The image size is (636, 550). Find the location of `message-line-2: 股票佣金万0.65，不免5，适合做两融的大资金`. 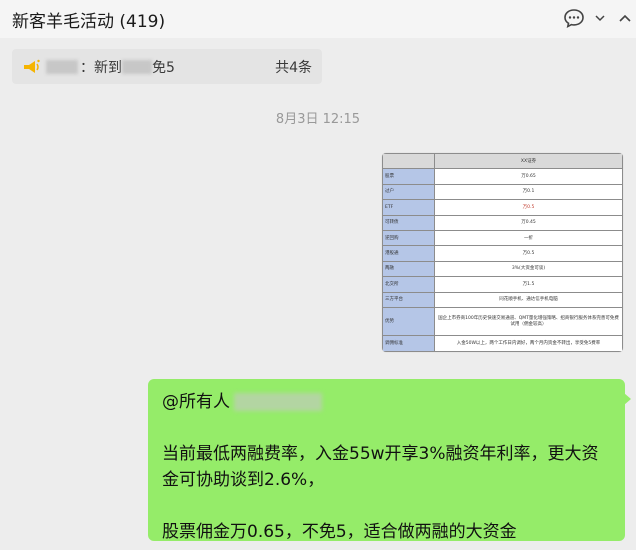

message-line-2: 股票佣金万0.65，不免5，适合做两融的大资金 is located at coordinates (339, 532).